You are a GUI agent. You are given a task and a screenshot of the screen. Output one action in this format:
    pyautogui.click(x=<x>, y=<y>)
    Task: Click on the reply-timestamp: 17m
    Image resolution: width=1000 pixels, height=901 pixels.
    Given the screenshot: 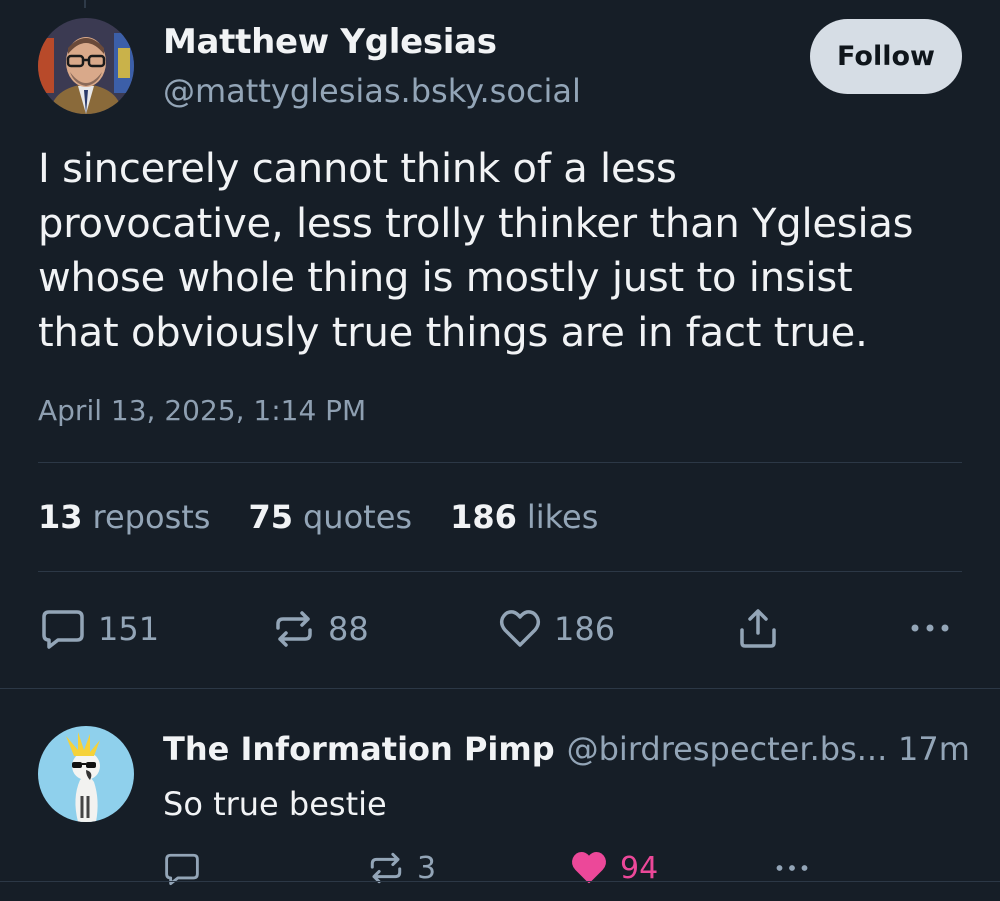 What is the action you would take?
    pyautogui.click(x=934, y=749)
    